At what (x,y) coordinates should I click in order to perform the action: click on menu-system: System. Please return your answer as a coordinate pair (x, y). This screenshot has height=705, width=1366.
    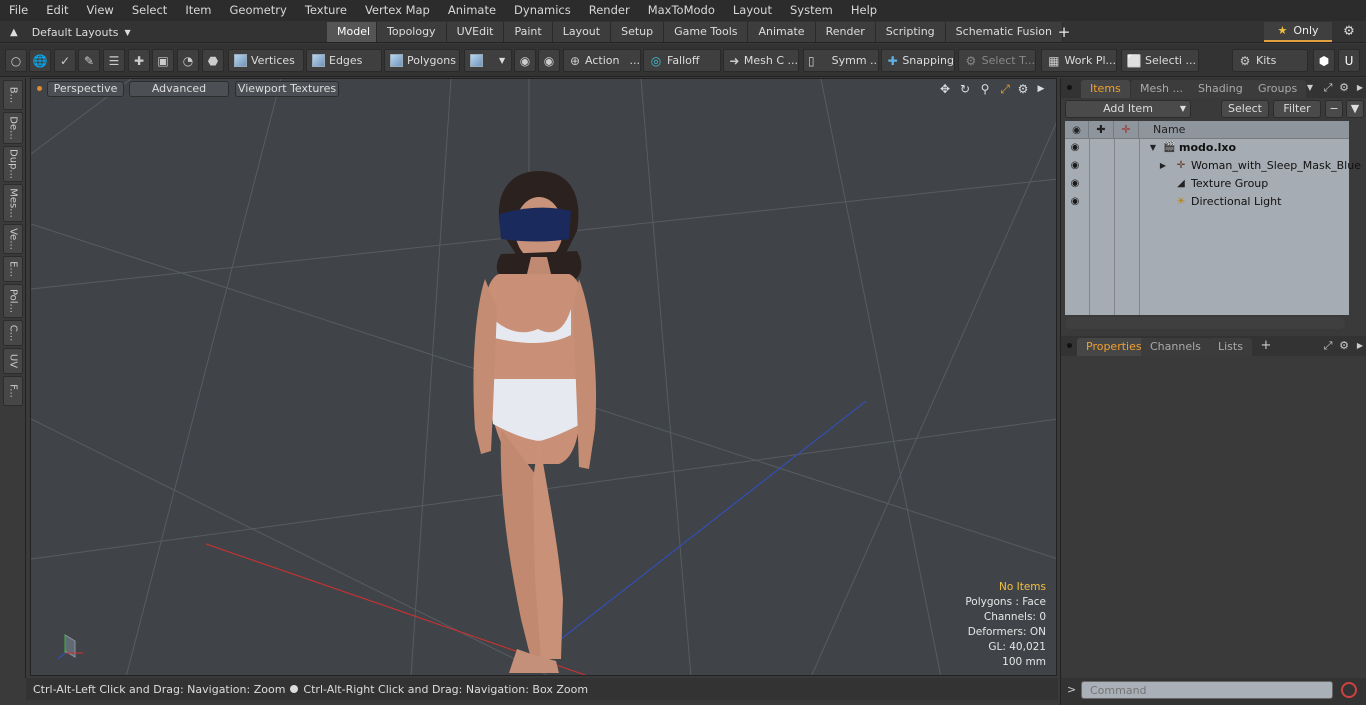
    Looking at the image, I should click on (811, 10).